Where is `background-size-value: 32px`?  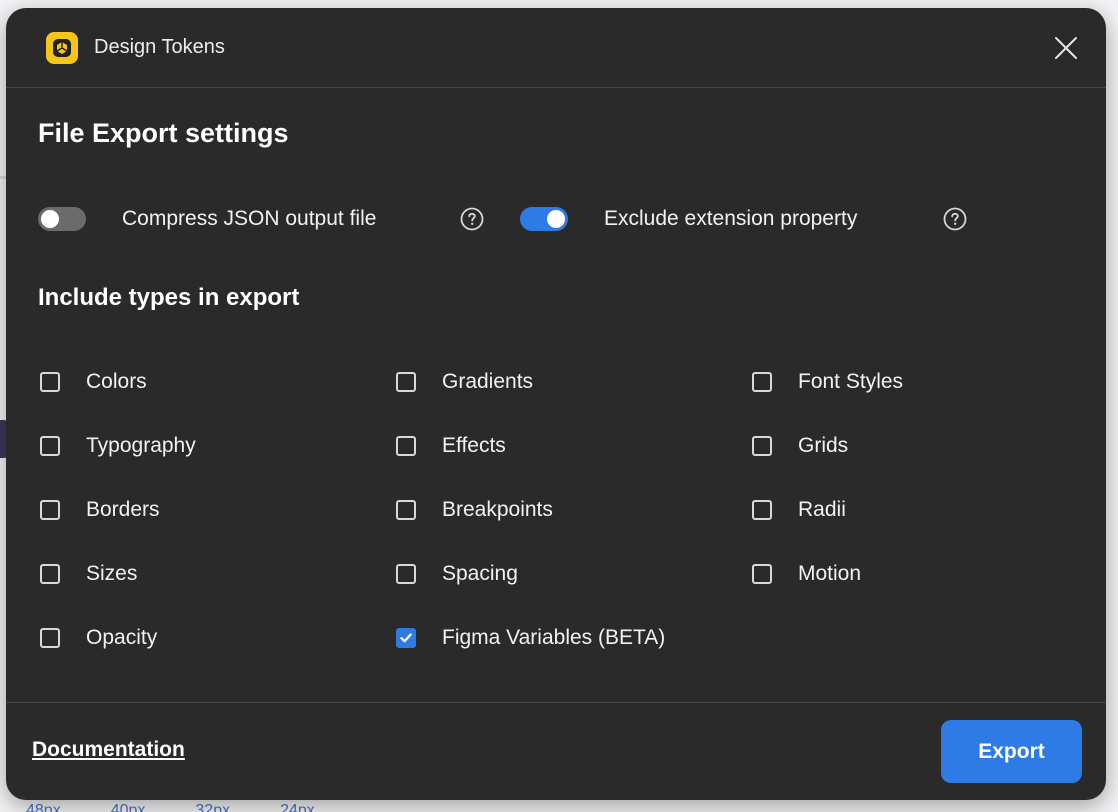
background-size-value: 32px is located at coordinates (213, 807).